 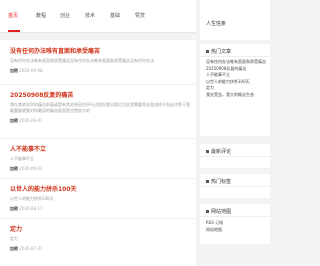 What do you see at coordinates (100, 229) in the screenshot?
I see `post-title: 定力` at bounding box center [100, 229].